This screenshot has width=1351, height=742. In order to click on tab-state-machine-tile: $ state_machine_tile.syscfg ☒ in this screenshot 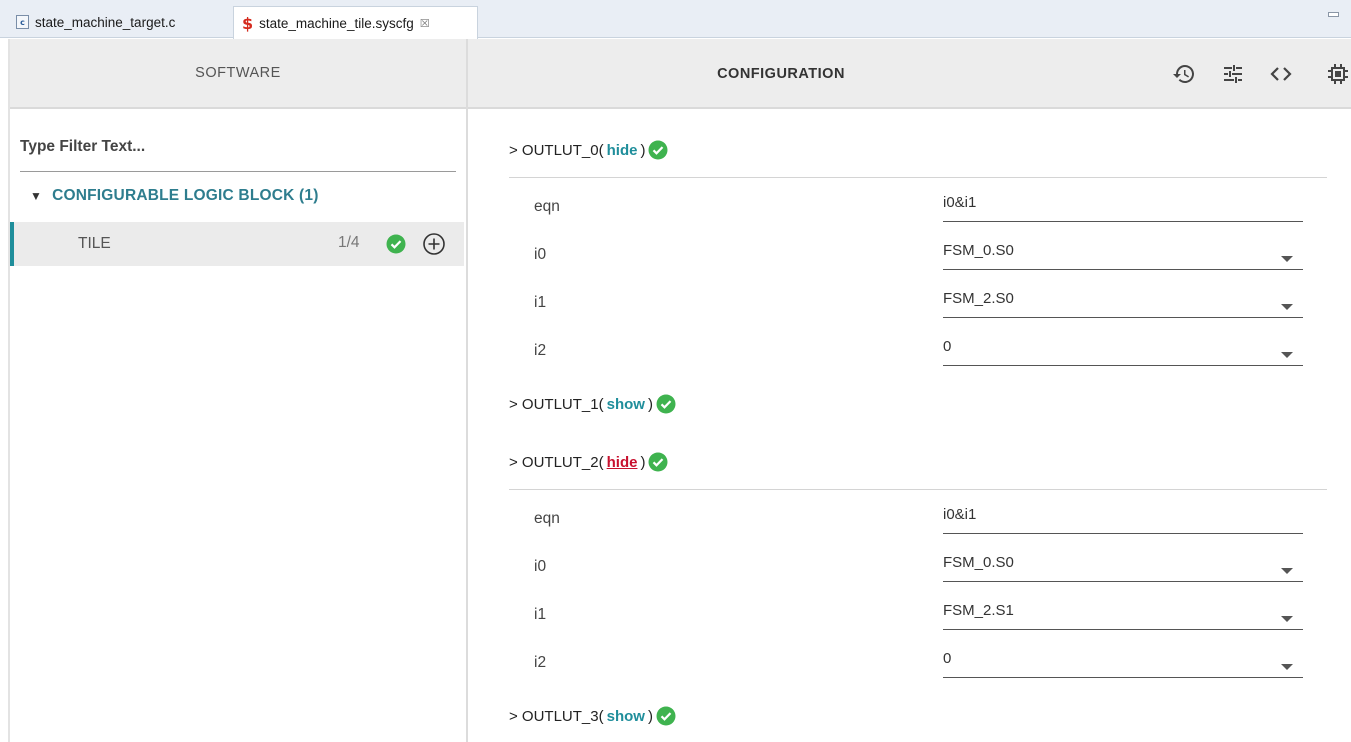, I will do `click(355, 22)`.